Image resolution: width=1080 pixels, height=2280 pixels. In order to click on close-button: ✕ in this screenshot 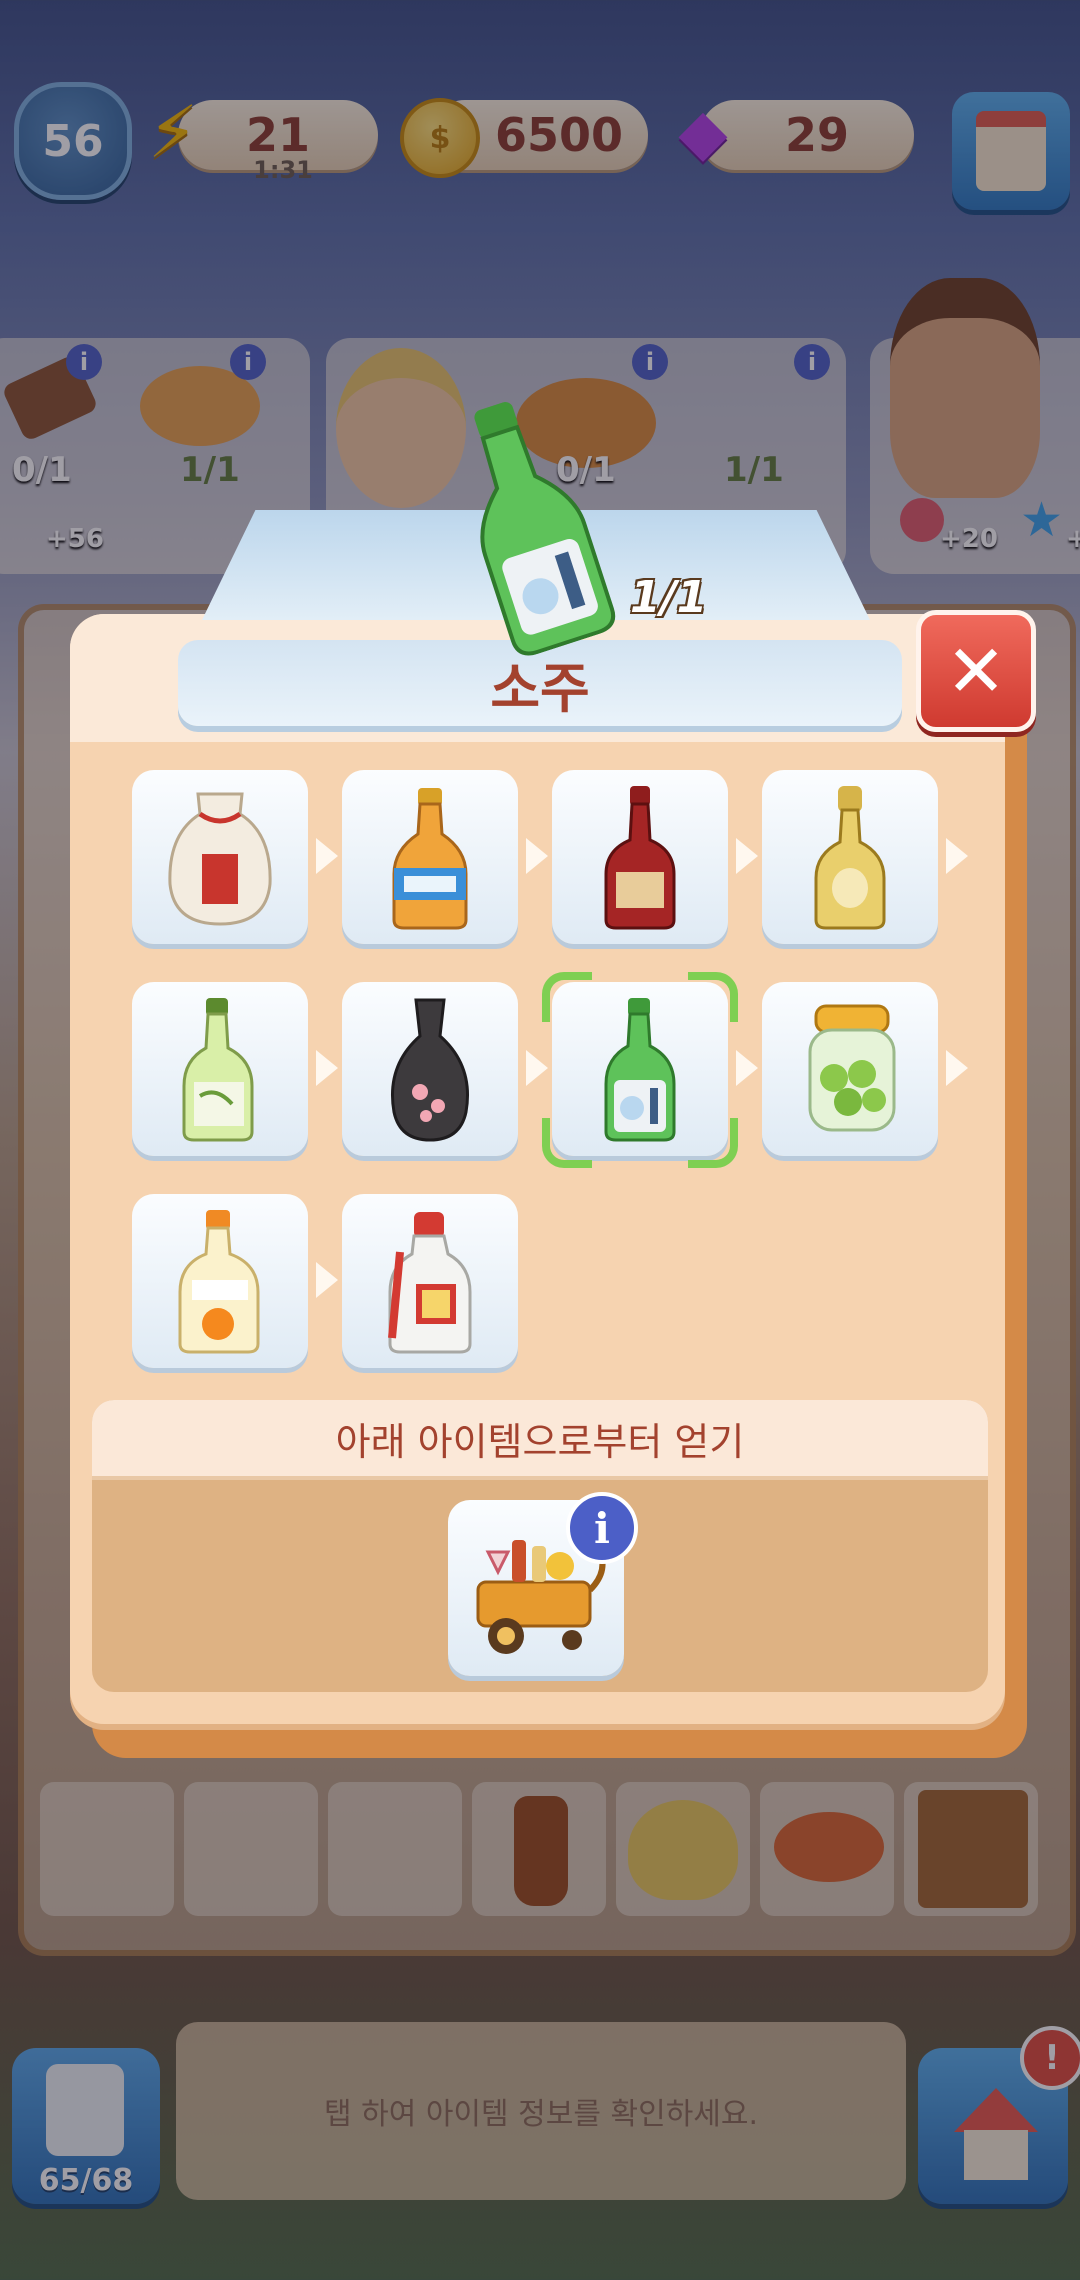, I will do `click(976, 671)`.